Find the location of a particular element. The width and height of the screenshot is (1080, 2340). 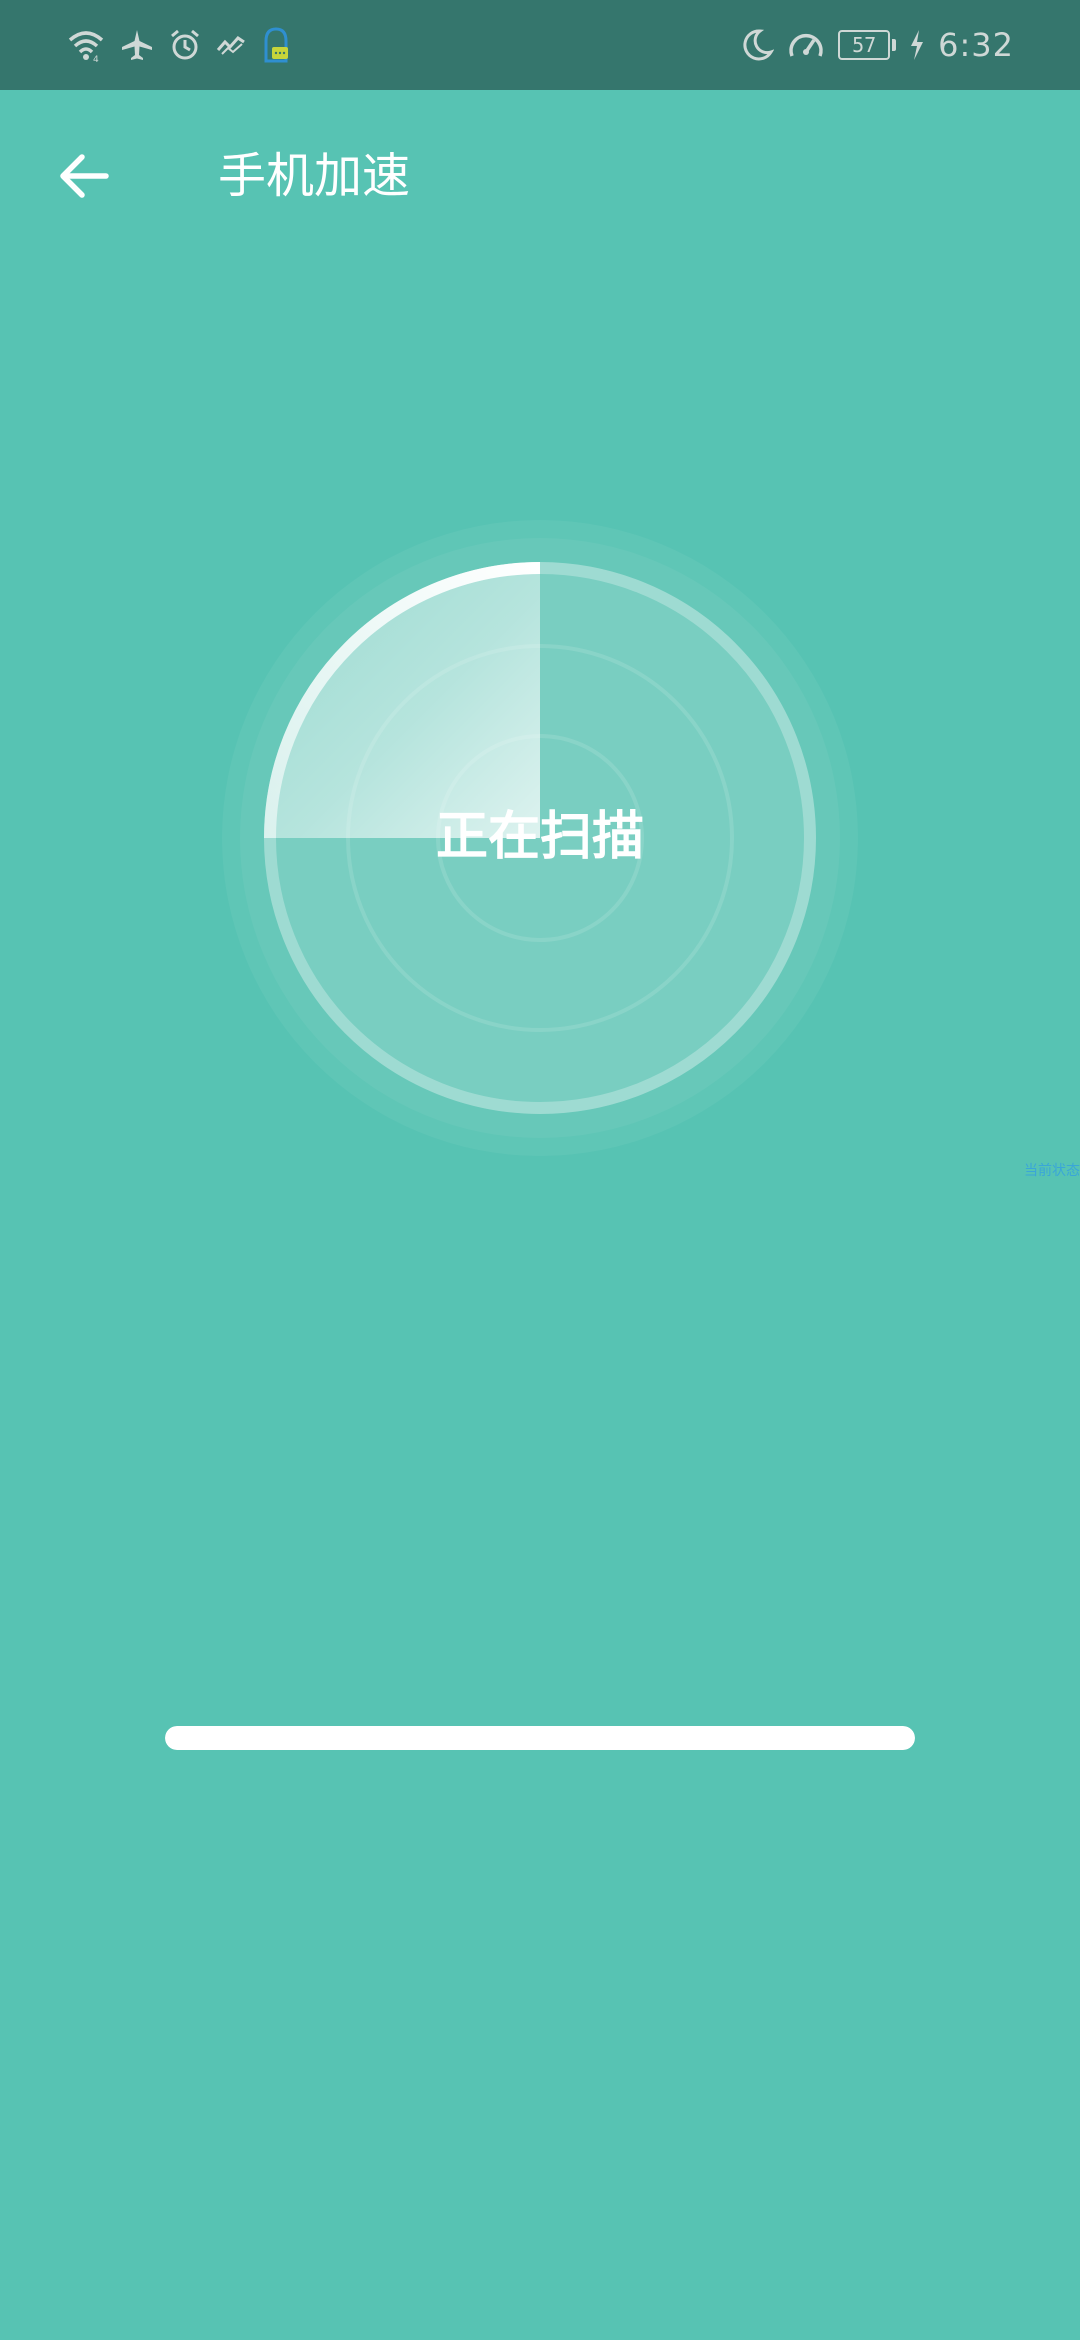

page-title: 手机加速 is located at coordinates (314, 176).